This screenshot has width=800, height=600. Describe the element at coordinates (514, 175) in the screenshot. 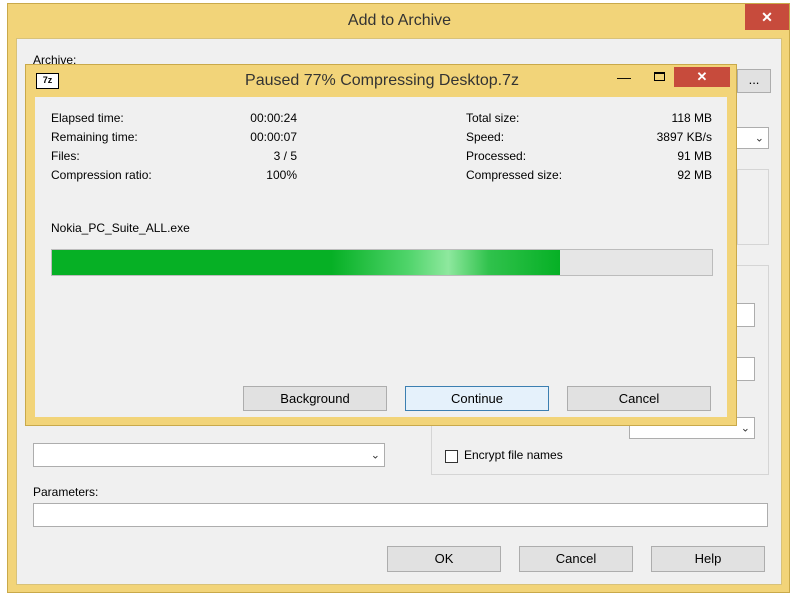

I see `compressed-size-label: Compressed size:` at that location.